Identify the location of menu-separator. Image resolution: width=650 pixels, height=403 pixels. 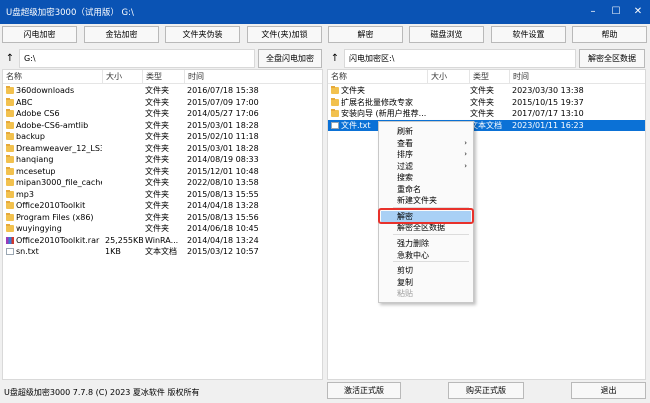
(431, 261).